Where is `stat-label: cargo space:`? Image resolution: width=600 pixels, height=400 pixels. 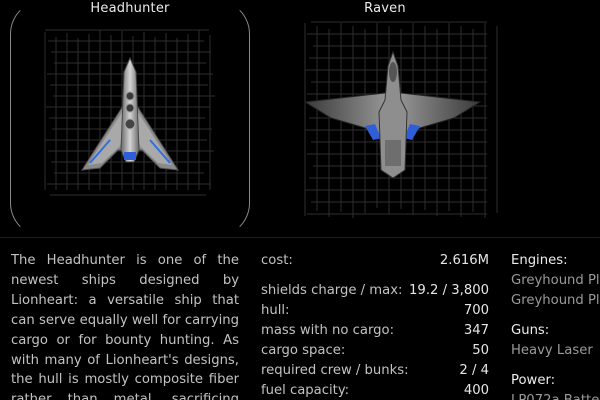
stat-label: cargo space: is located at coordinates (303, 350).